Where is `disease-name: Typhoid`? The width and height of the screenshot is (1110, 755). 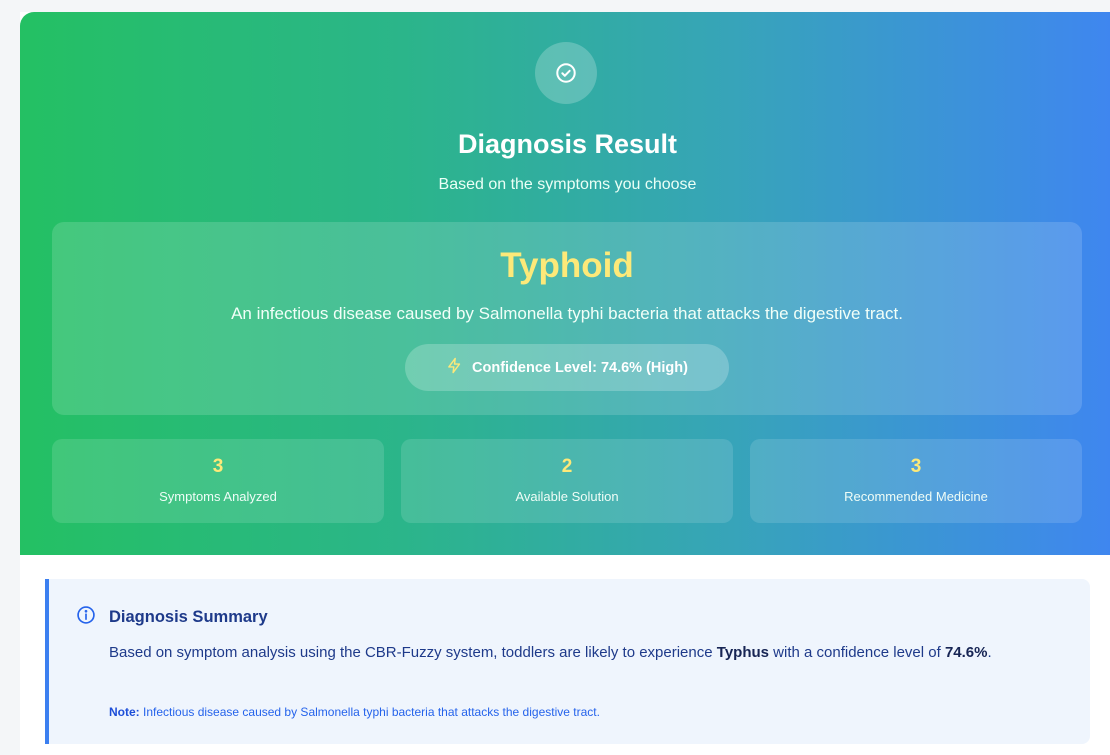 disease-name: Typhoid is located at coordinates (567, 265).